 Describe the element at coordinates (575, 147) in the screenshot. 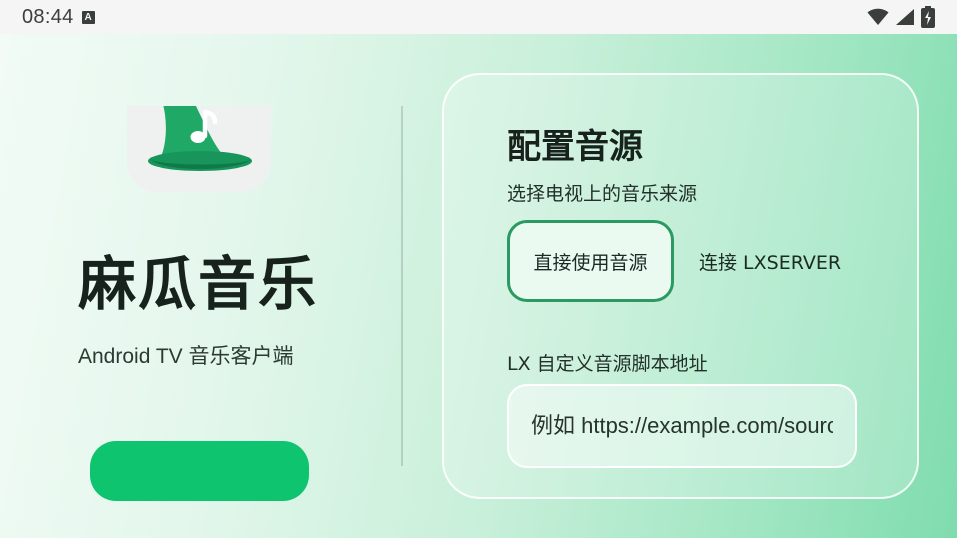

I see `card-title: 配置音源` at that location.